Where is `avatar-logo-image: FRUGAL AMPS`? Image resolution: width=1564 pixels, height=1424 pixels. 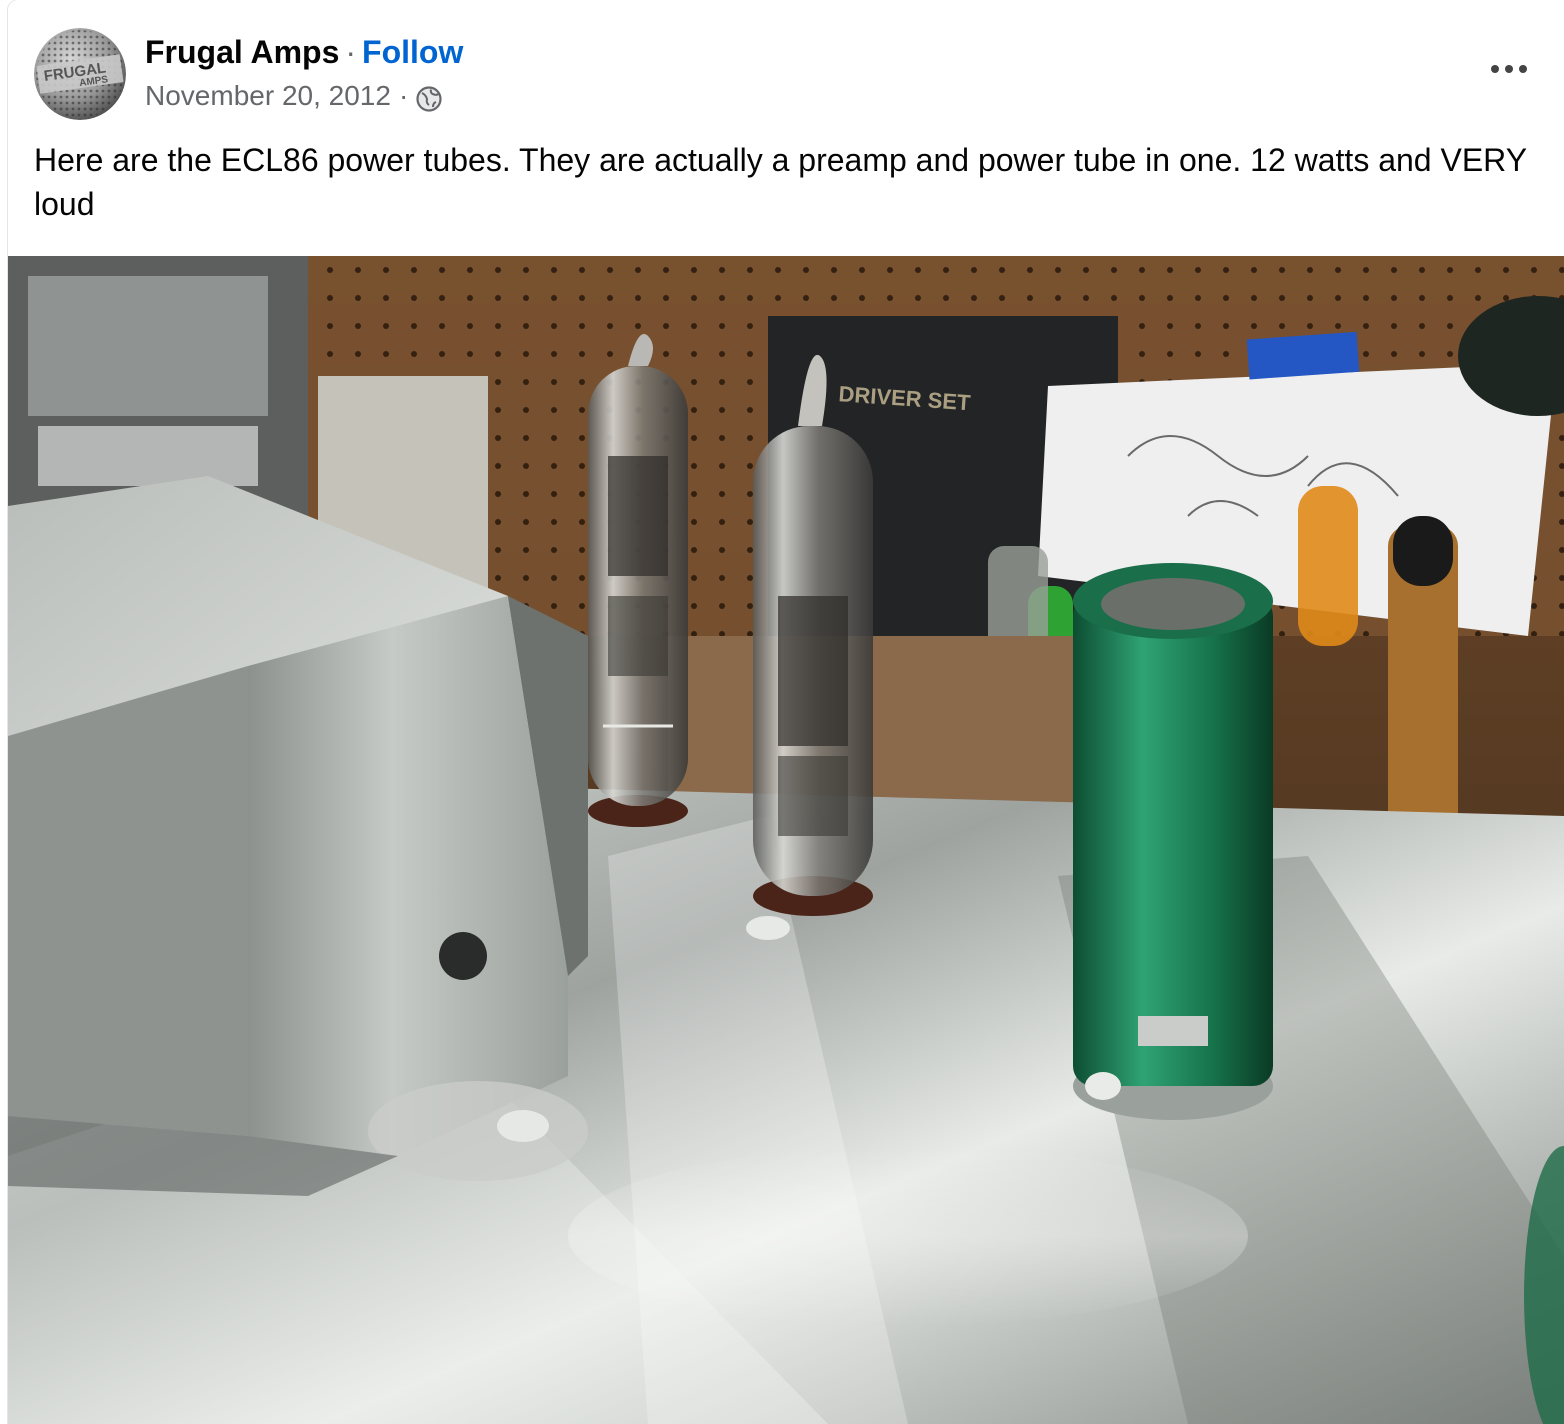 avatar-logo-image: FRUGAL AMPS is located at coordinates (80, 74).